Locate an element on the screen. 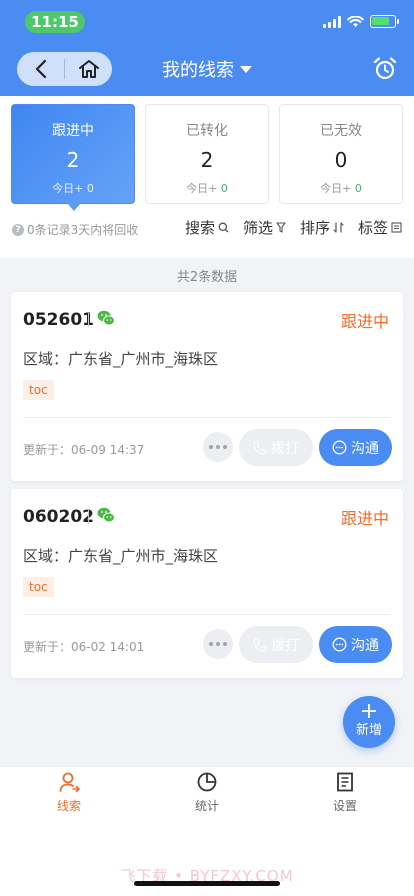 This screenshot has width=414, height=896. lead-updated: 更新于：06-09 14:37 is located at coordinates (84, 450).